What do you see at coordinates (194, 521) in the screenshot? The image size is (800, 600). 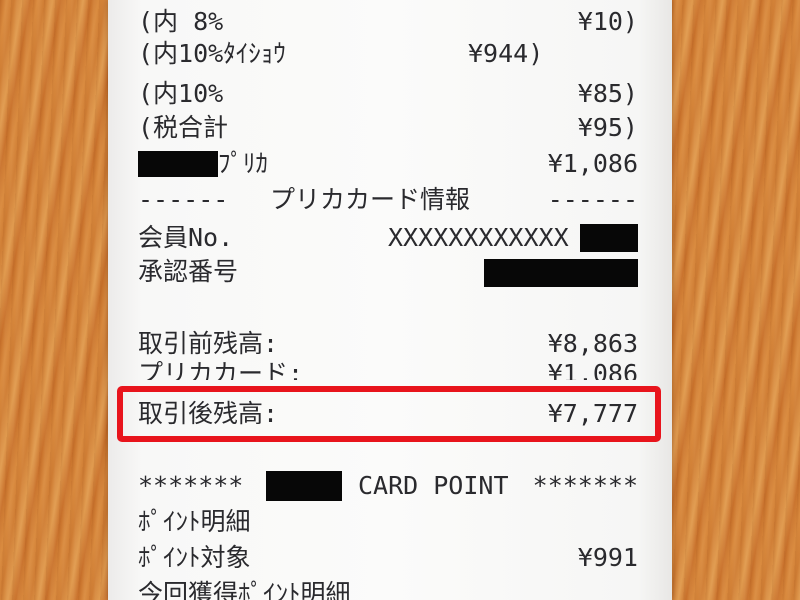 I see `point-detail-label: ﾎﾟｲﾝﾄ明細` at bounding box center [194, 521].